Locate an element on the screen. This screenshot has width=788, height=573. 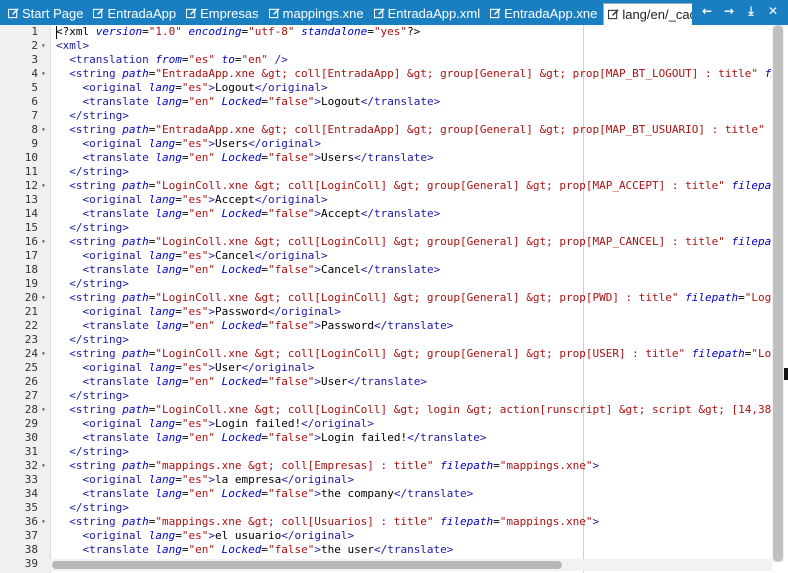
code-line: 25 <original lang="es">User</original> is located at coordinates (386, 368).